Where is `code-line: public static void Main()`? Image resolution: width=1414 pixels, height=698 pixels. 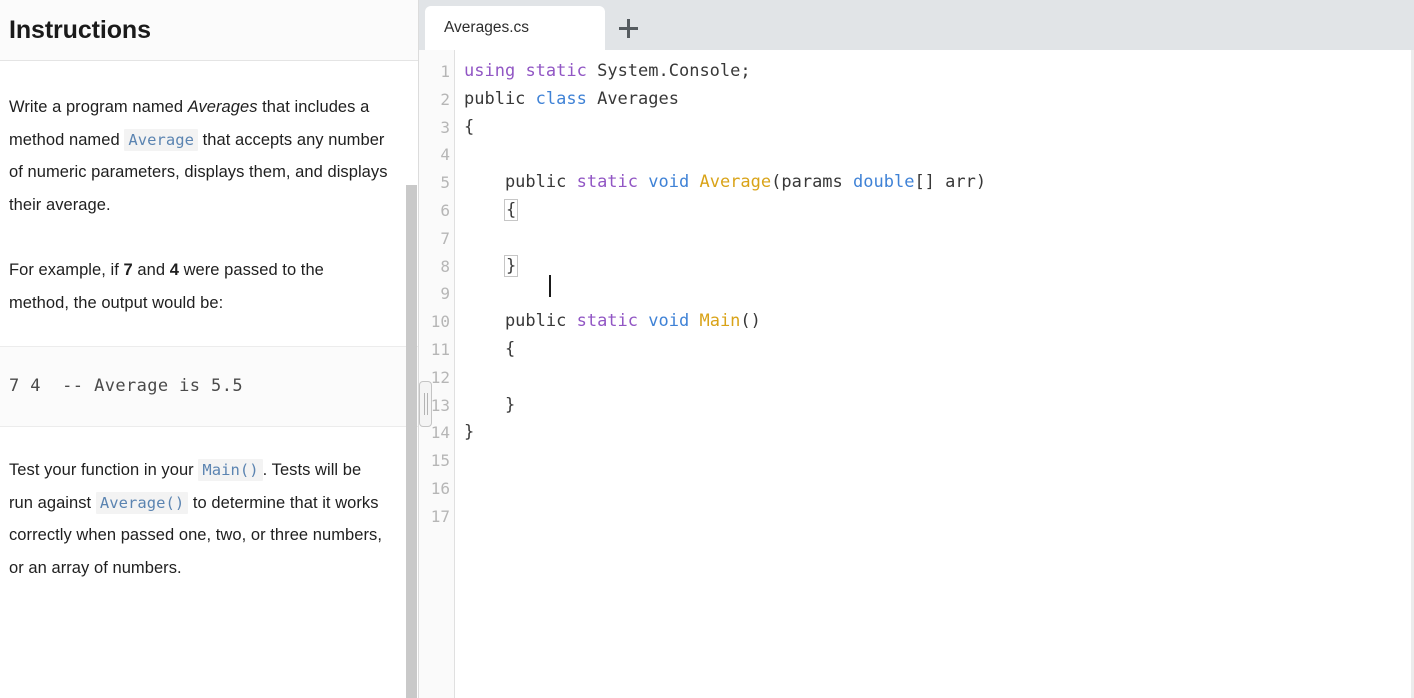 code-line: public static void Main() is located at coordinates (939, 322).